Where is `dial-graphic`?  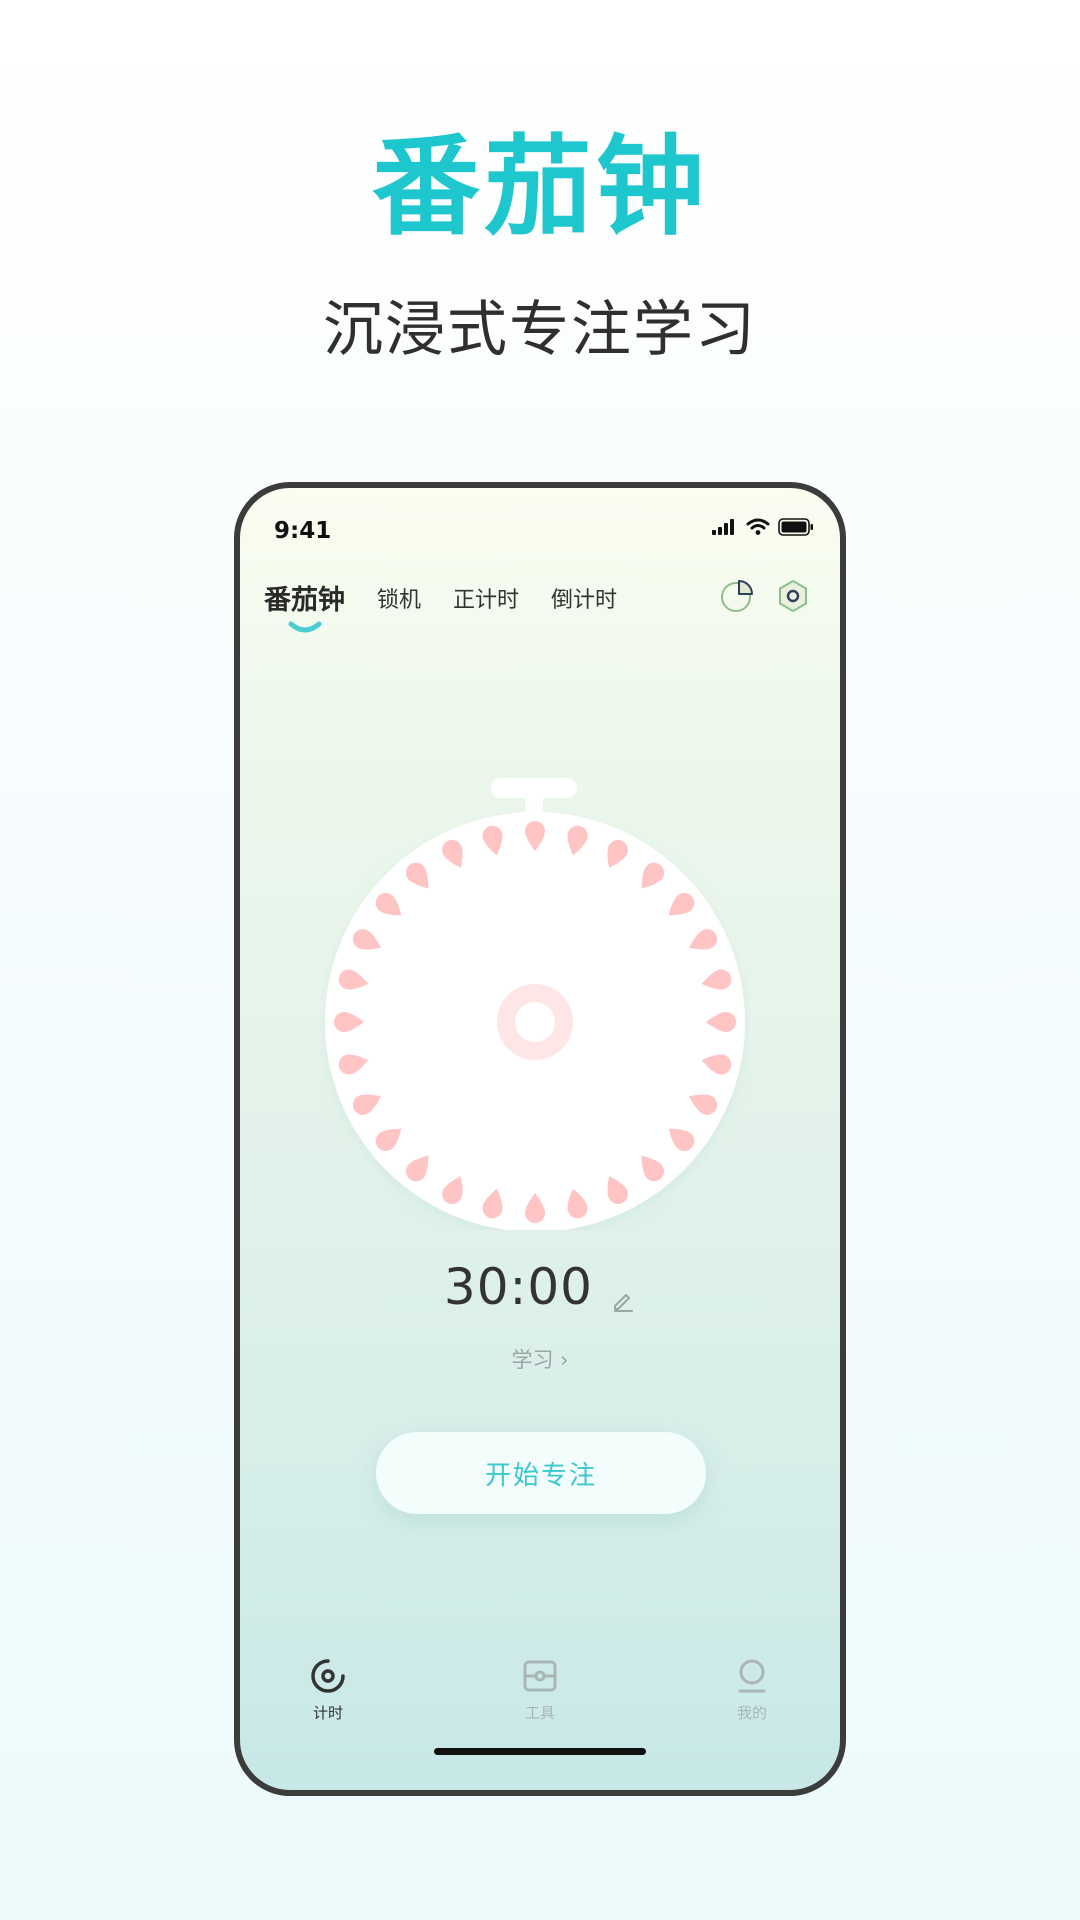
dial-graphic is located at coordinates (535, 1005).